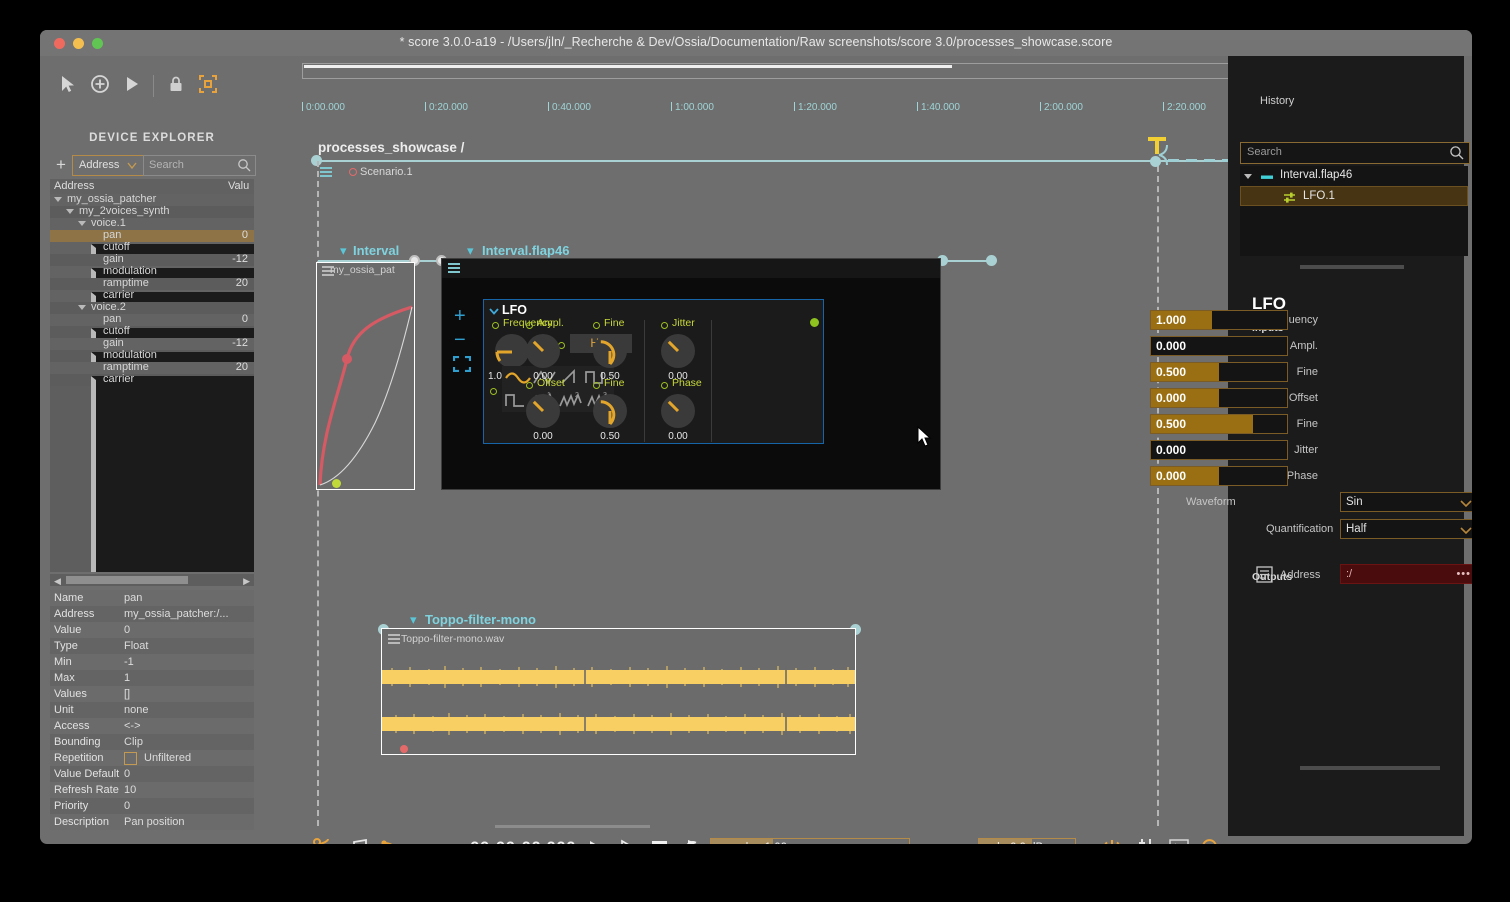 The width and height of the screenshot is (1510, 902). Describe the element at coordinates (1406, 529) in the screenshot. I see `quantification-dropdown: Half` at that location.